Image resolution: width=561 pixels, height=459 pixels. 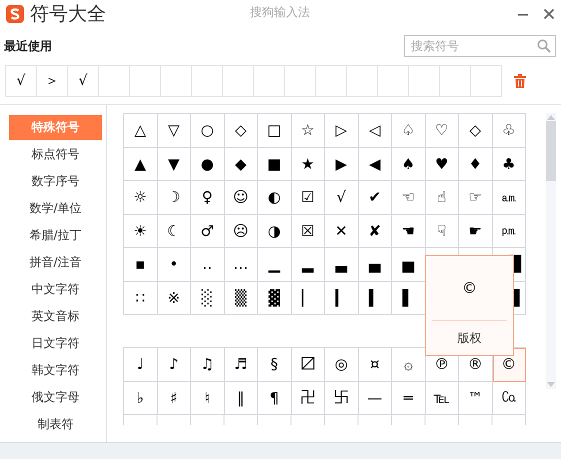 What do you see at coordinates (442, 398) in the screenshot?
I see `symbol-cell: ℡` at bounding box center [442, 398].